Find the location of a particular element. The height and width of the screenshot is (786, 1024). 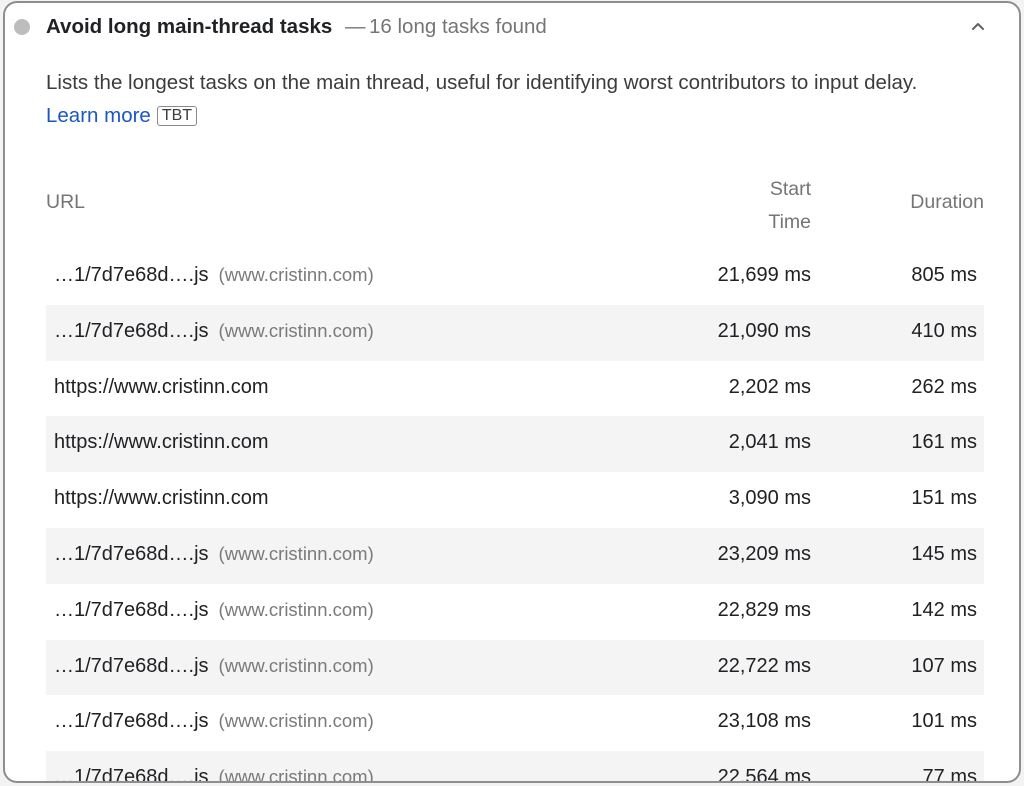

table-header: URL Start Time Duration is located at coordinates (515, 204).